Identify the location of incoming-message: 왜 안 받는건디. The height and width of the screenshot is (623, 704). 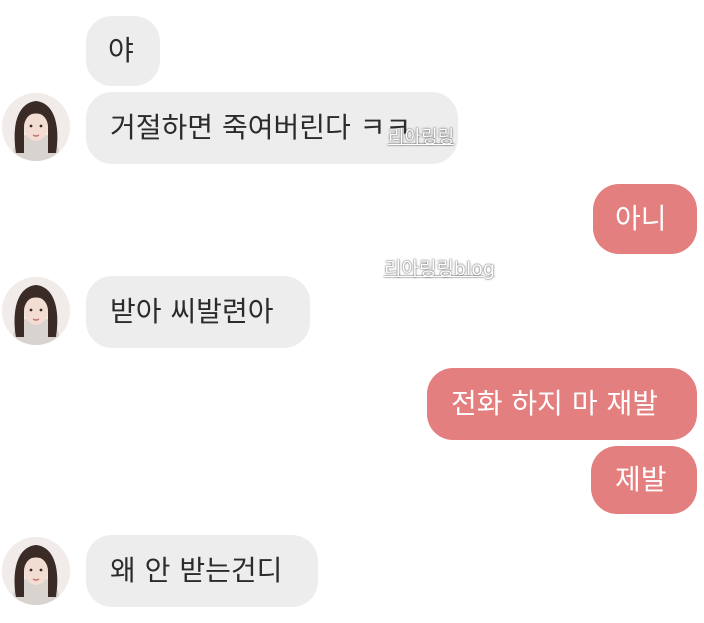
(202, 571).